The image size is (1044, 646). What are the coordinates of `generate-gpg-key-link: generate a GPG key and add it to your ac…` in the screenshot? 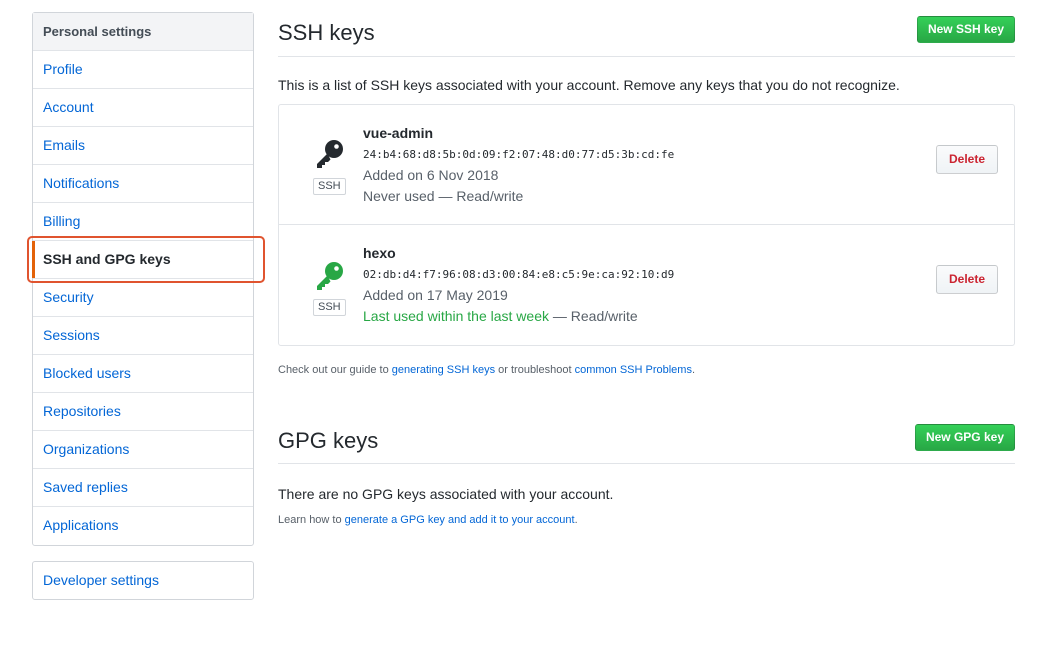 It's located at (460, 520).